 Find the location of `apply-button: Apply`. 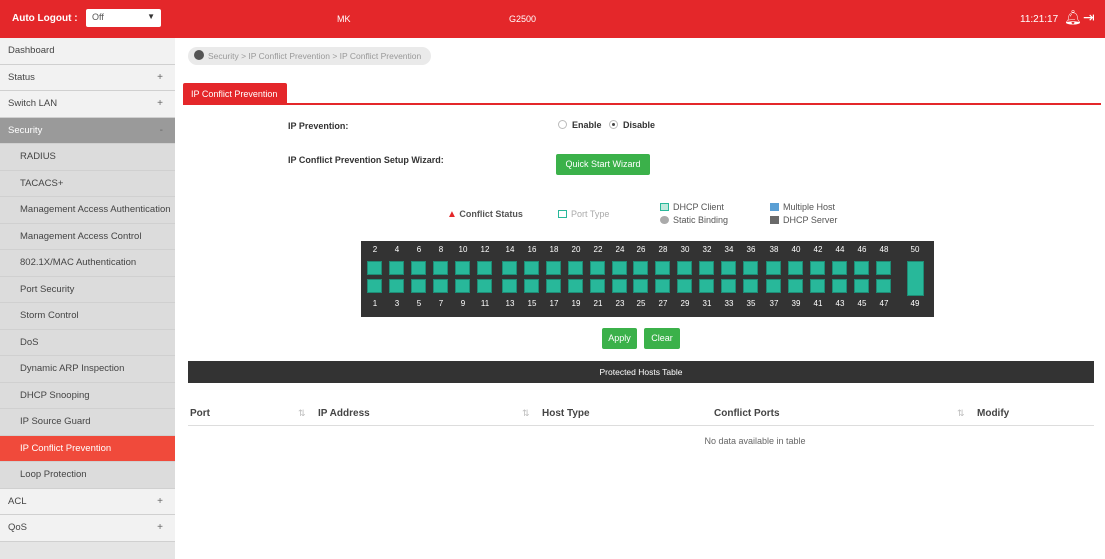

apply-button: Apply is located at coordinates (619, 338).